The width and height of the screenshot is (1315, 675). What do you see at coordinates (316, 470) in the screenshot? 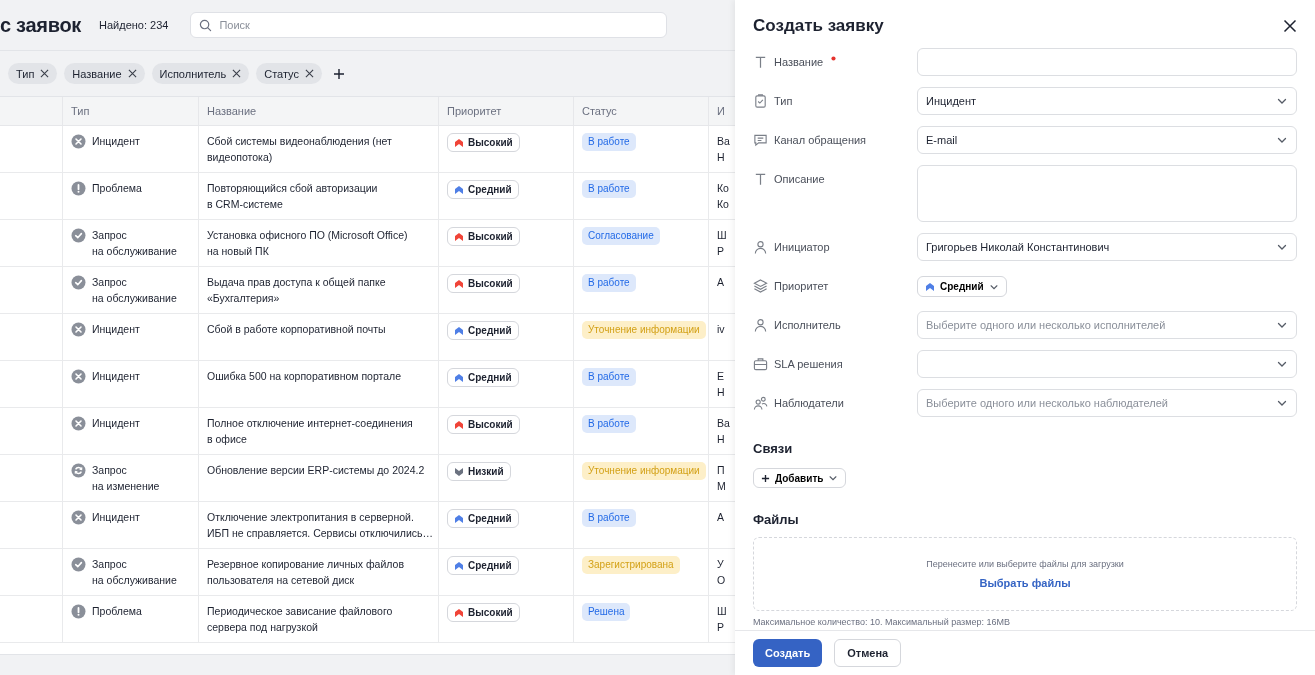
I see `request-title: Обновление версии ERP-системы до 2024.2` at bounding box center [316, 470].